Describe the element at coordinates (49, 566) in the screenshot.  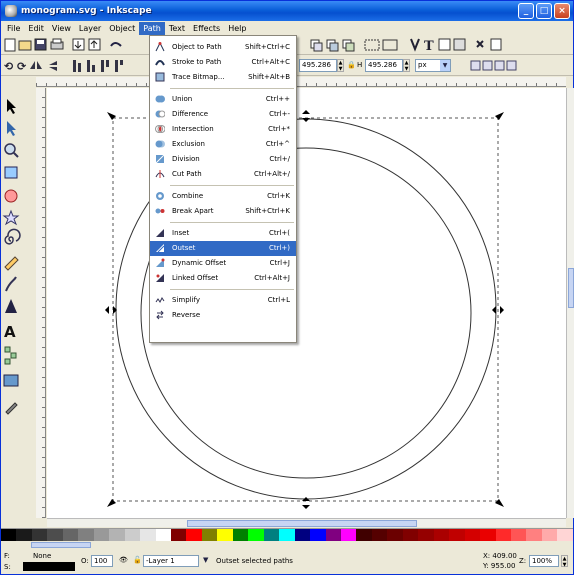
I see `stroke-indicator` at that location.